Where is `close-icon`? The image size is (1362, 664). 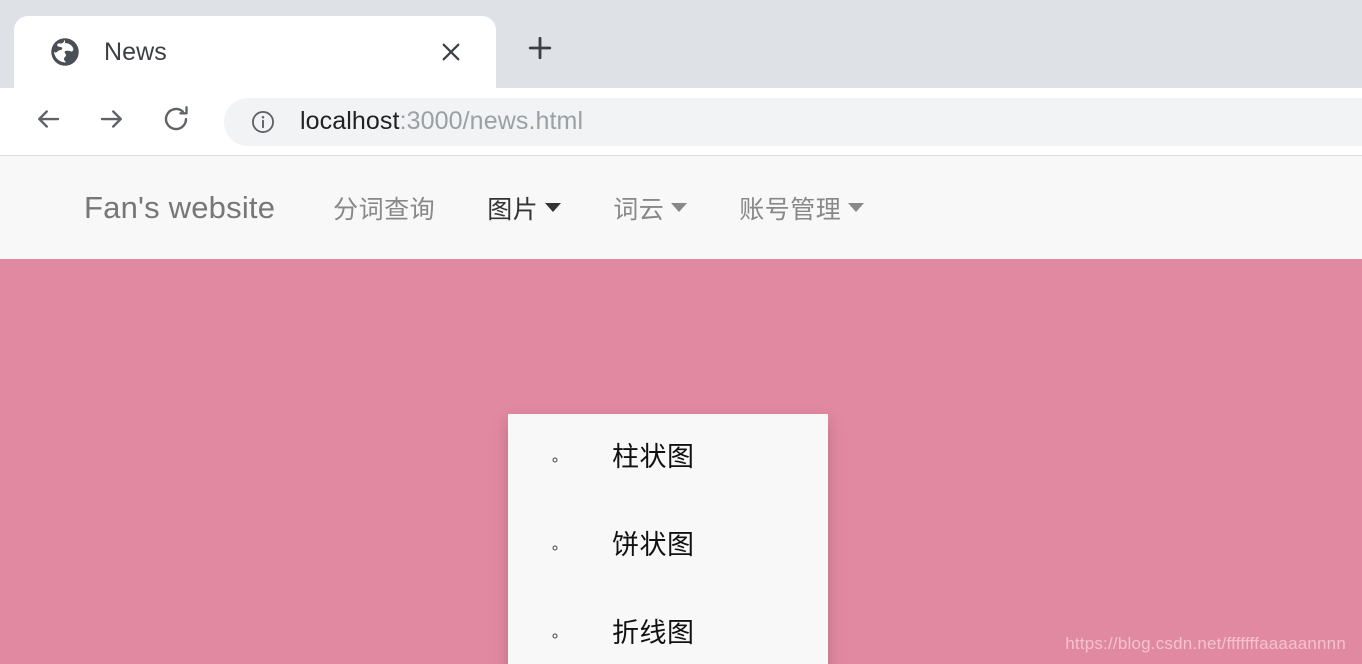
close-icon is located at coordinates (451, 52).